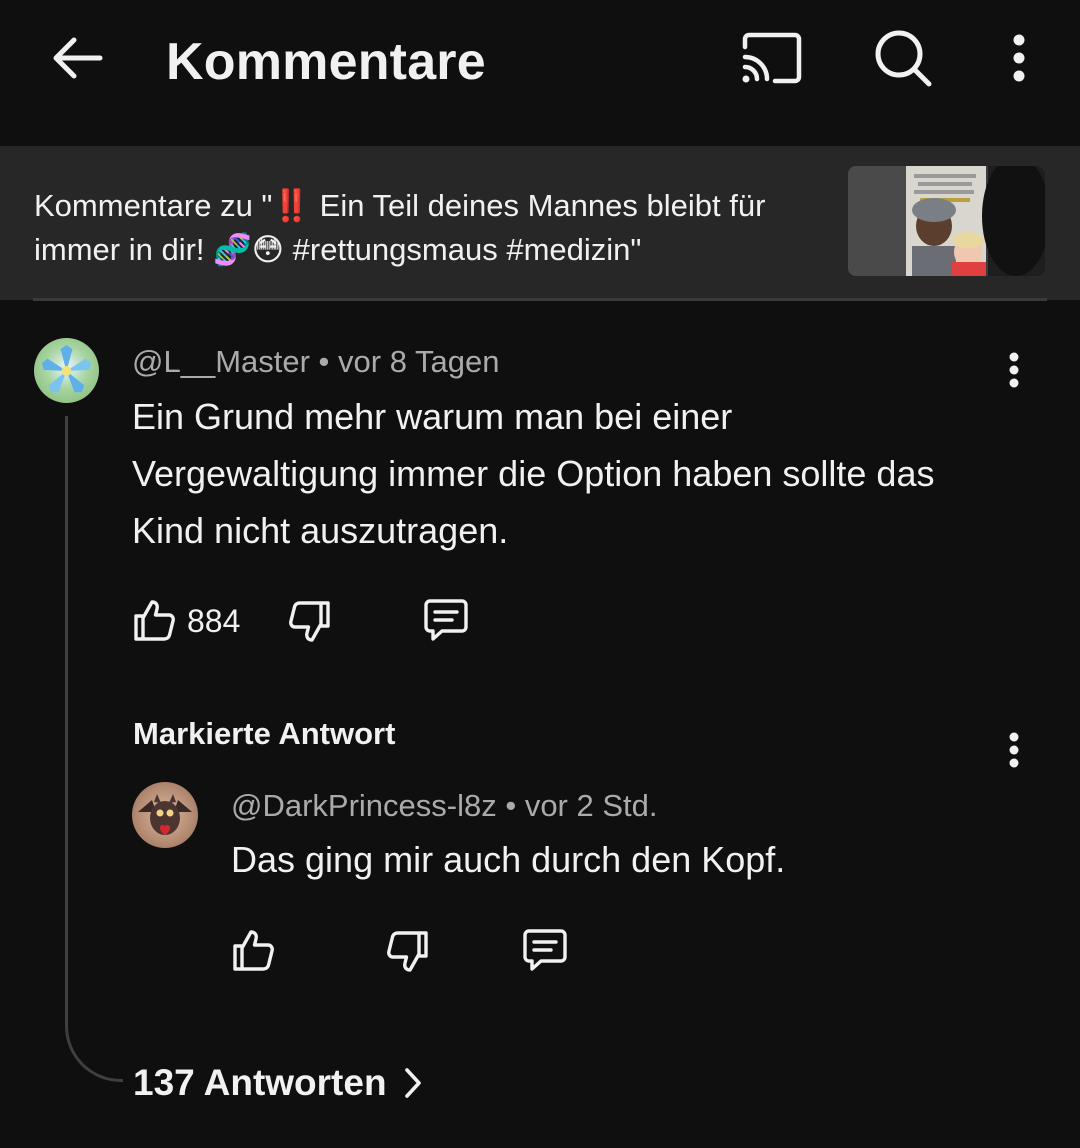  Describe the element at coordinates (264, 733) in the screenshot. I see `highlighted-reply-label: Markierte Antwort` at that location.